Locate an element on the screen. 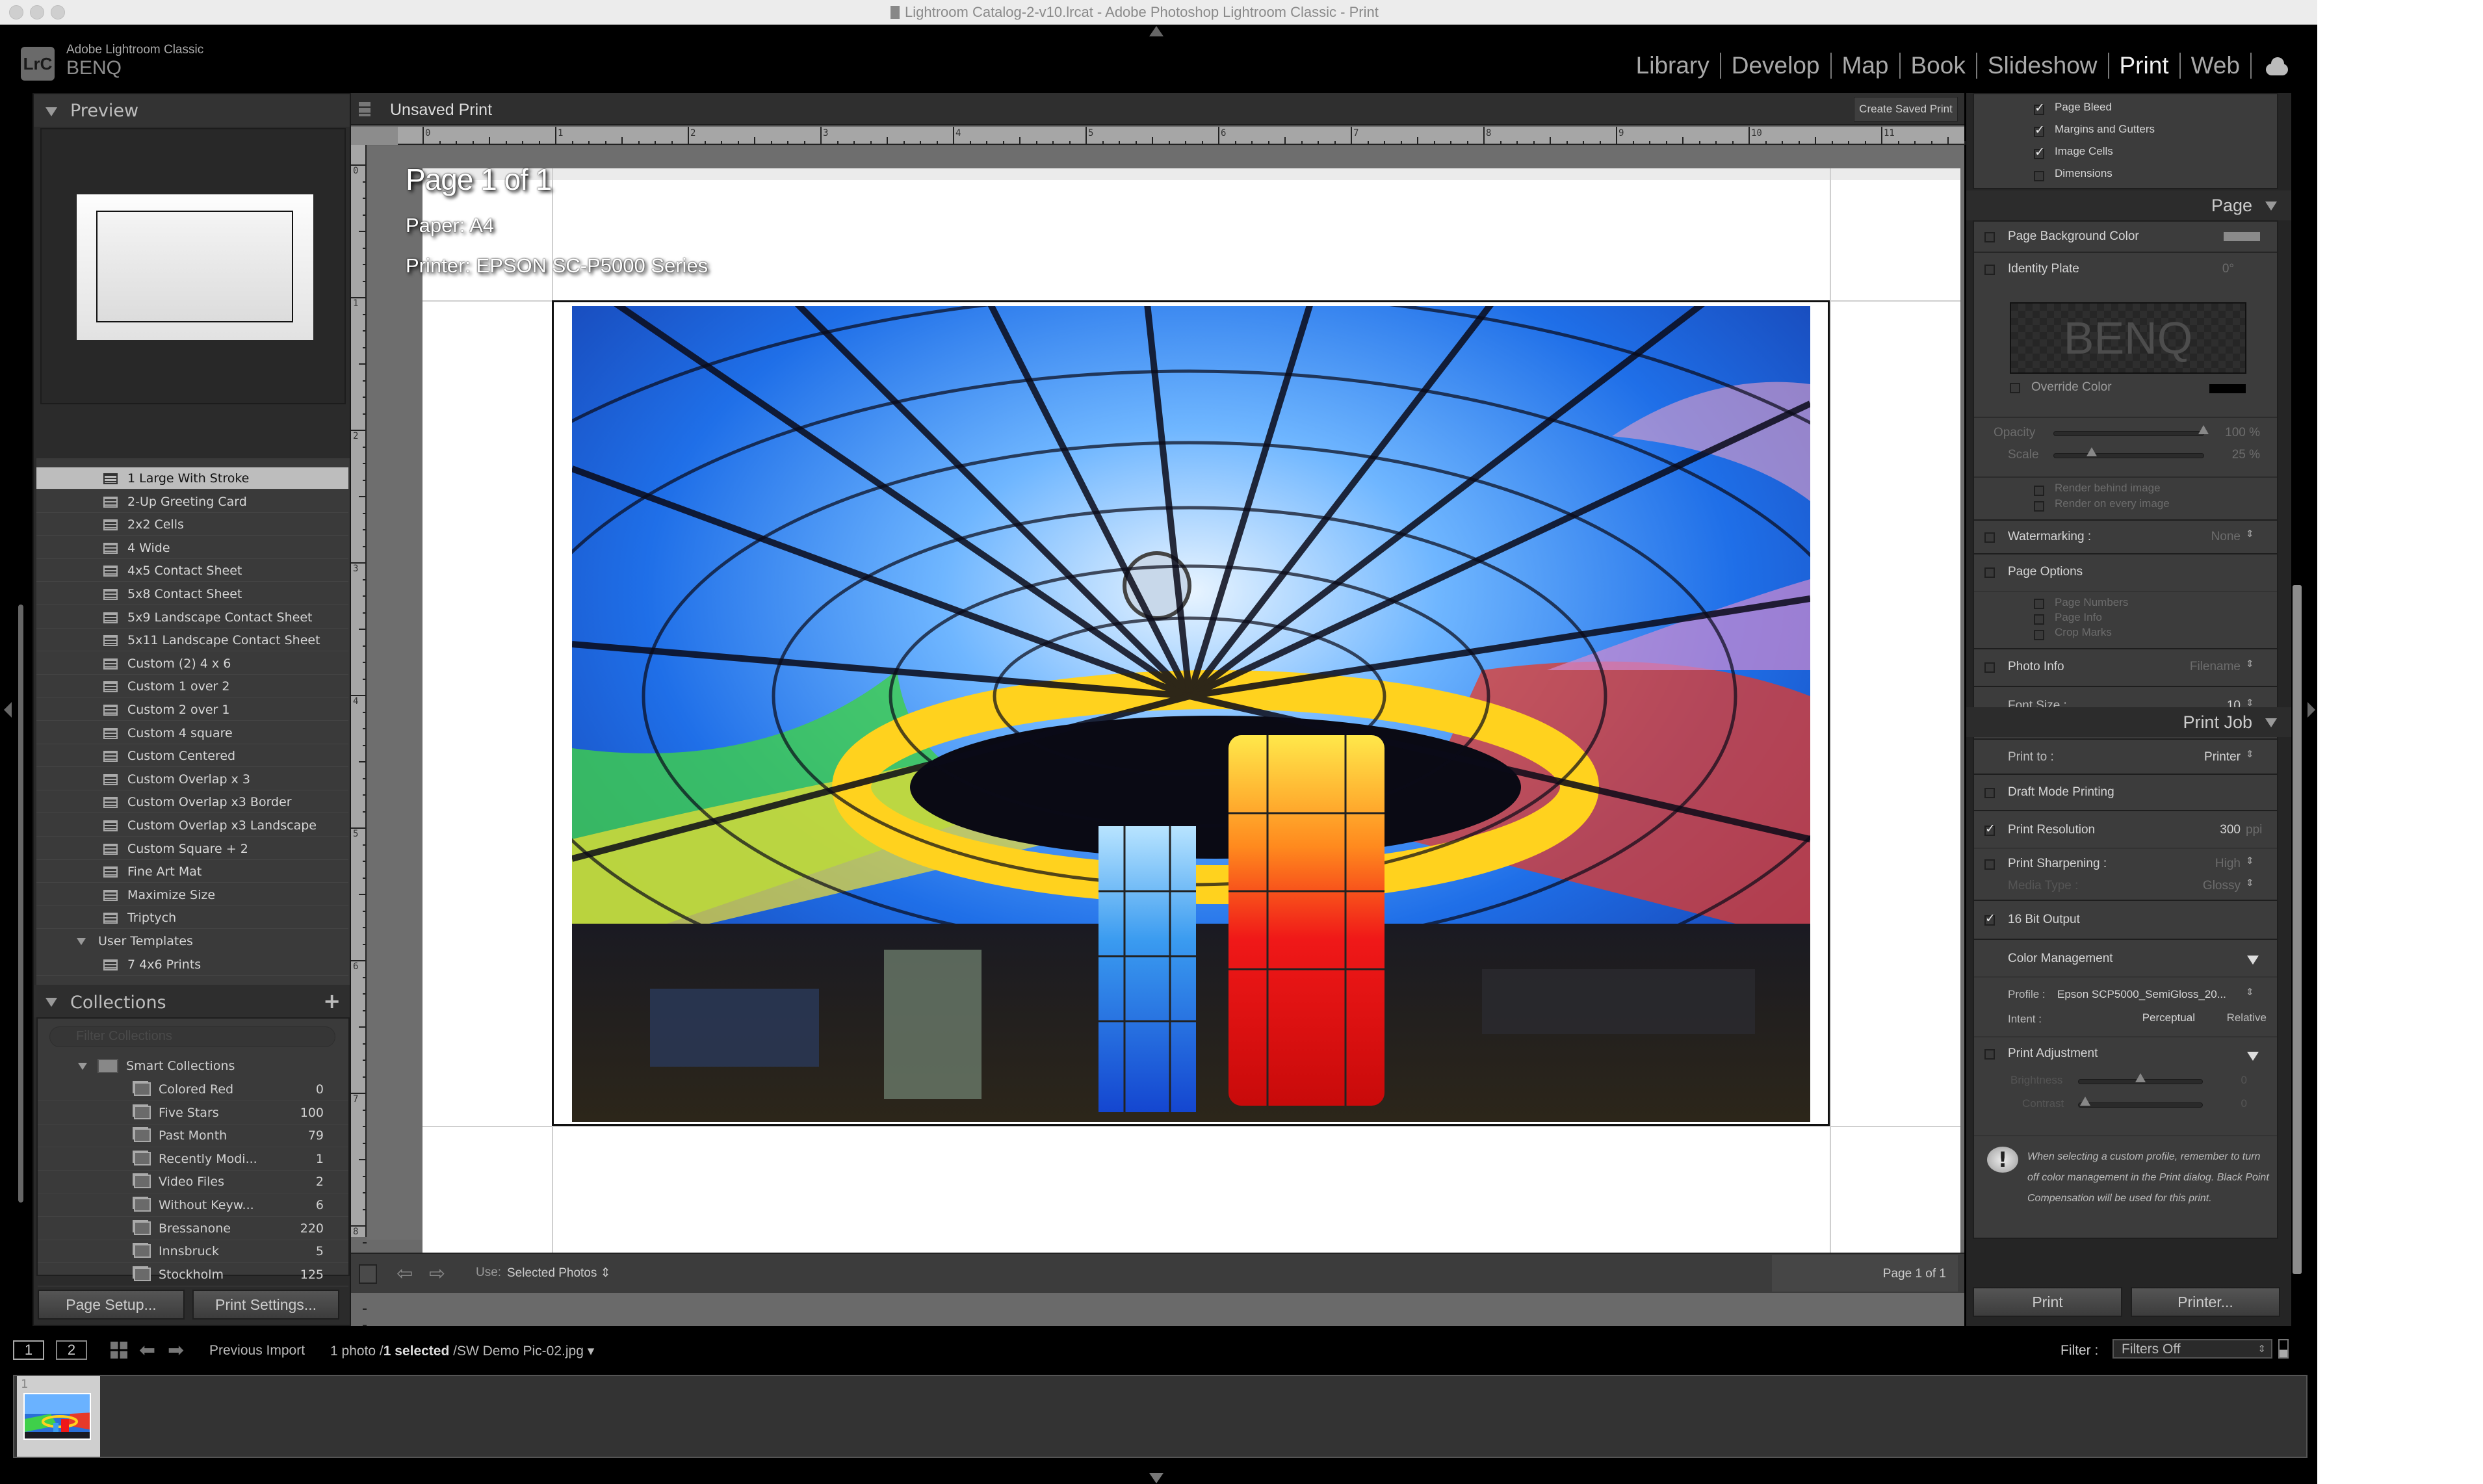 The width and height of the screenshot is (2483, 1484). template-item: Custom 2 over 1 is located at coordinates (192, 710).